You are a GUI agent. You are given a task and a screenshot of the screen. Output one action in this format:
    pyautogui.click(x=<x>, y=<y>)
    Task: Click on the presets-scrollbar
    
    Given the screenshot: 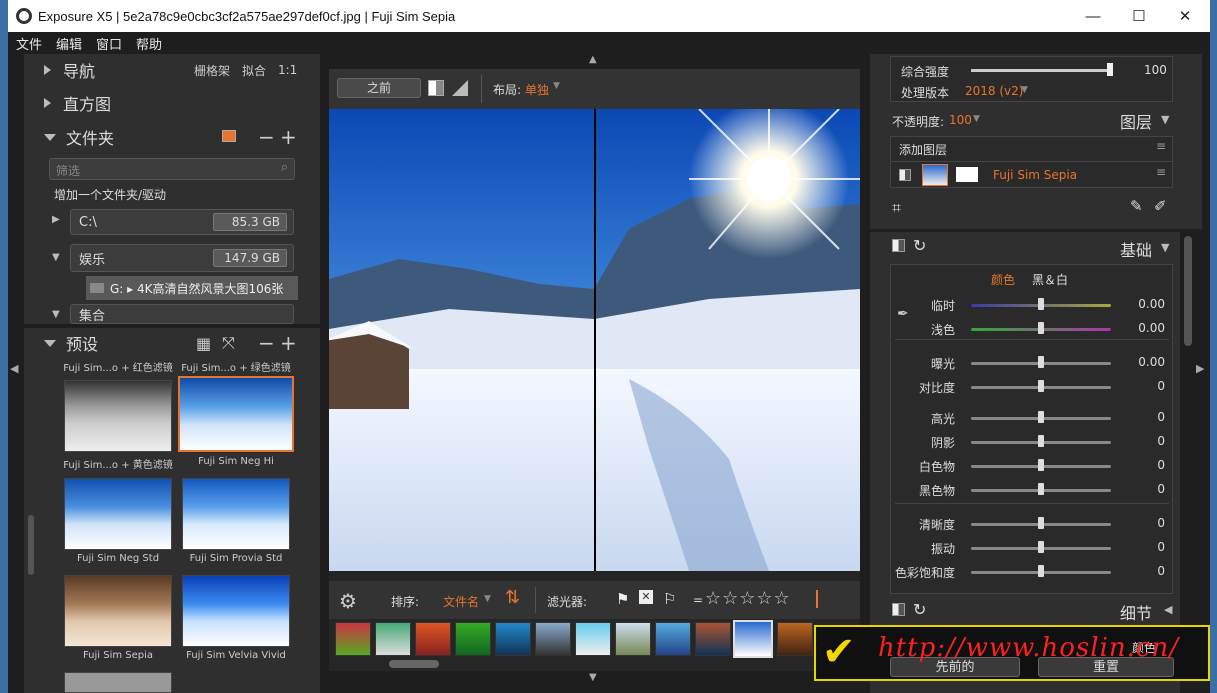 What is the action you would take?
    pyautogui.click(x=31, y=545)
    